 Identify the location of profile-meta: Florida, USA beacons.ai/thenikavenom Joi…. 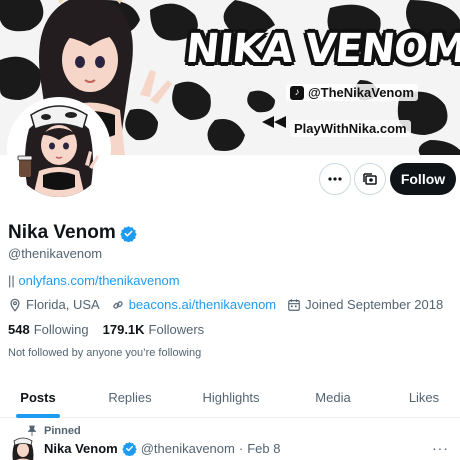
(231, 304).